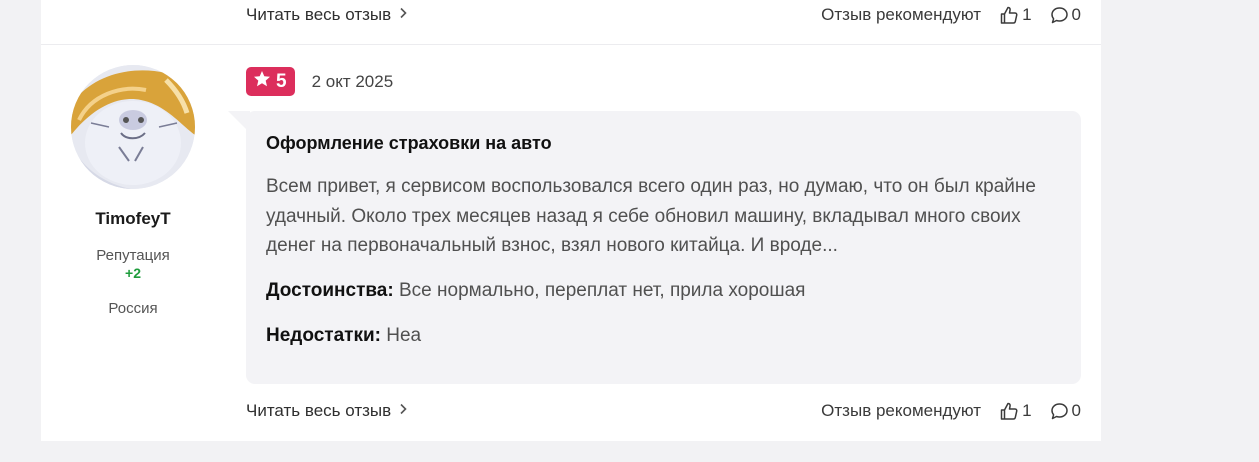  I want to click on author-country: Россия, so click(133, 308).